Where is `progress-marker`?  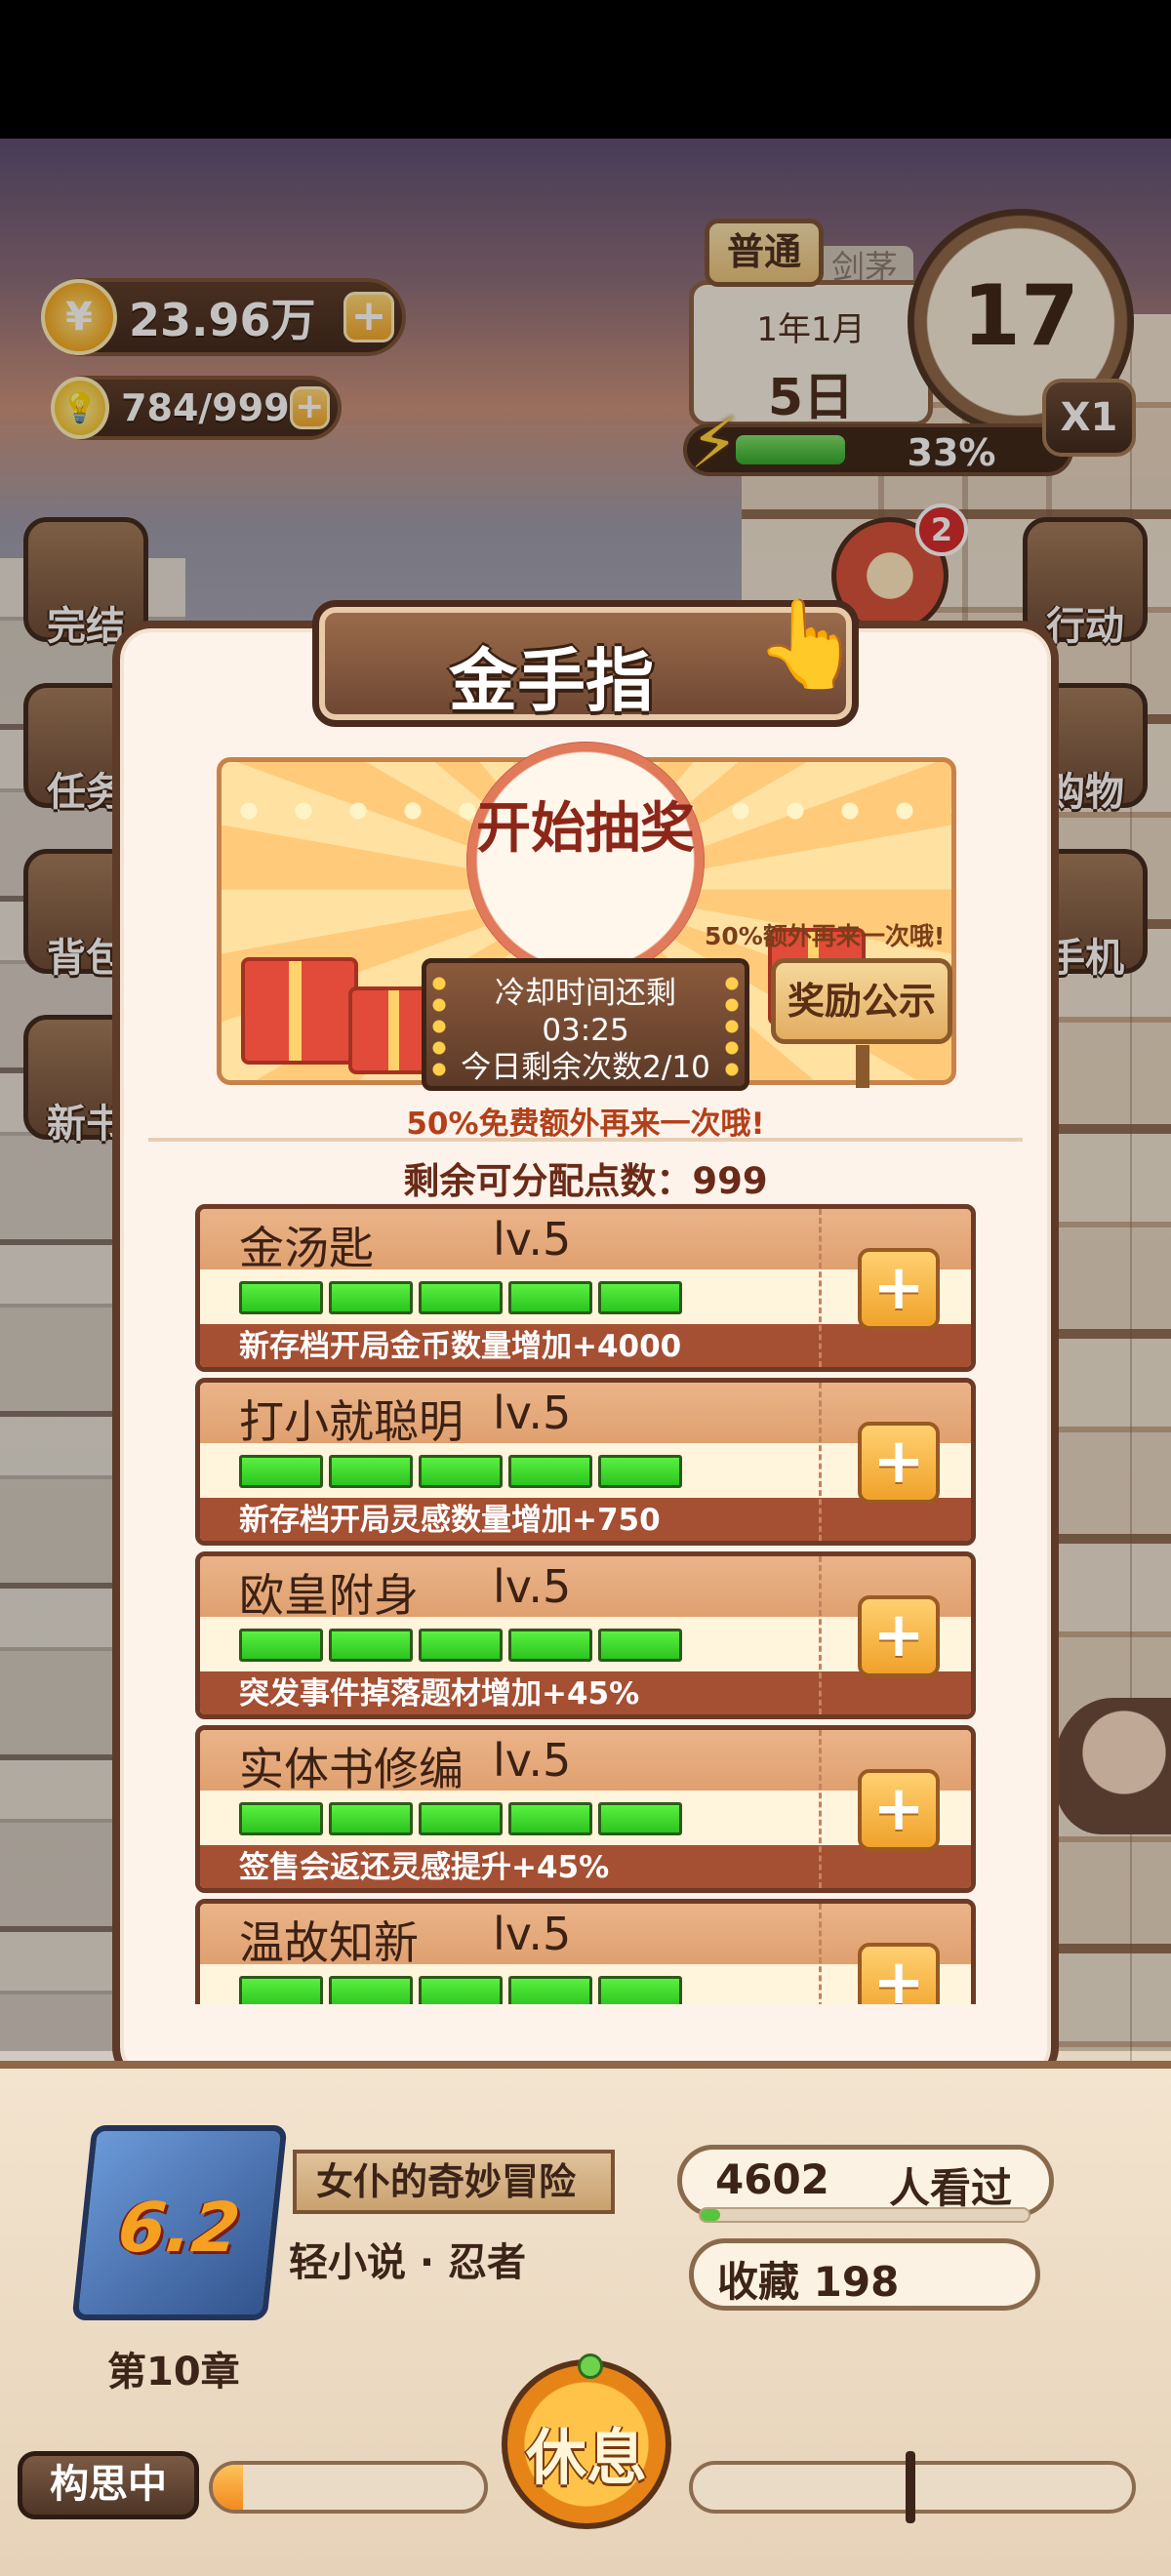 progress-marker is located at coordinates (910, 2487).